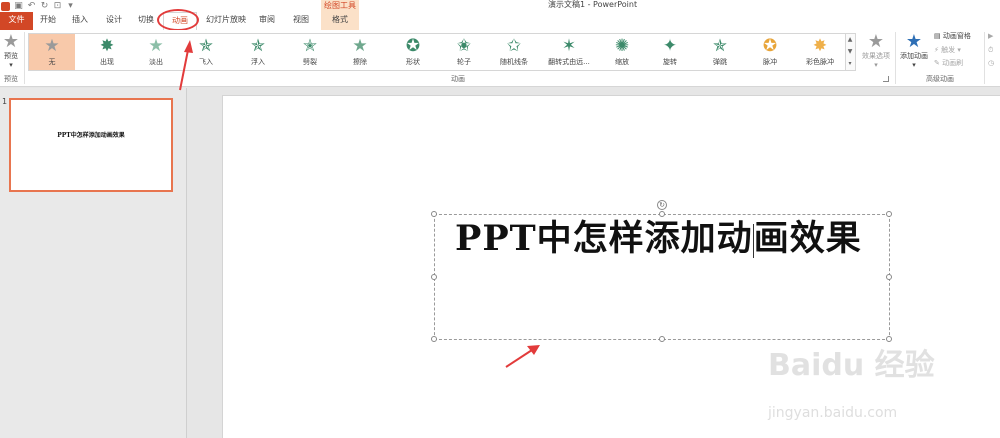  I want to click on save-icon: ▣, so click(18, 6).